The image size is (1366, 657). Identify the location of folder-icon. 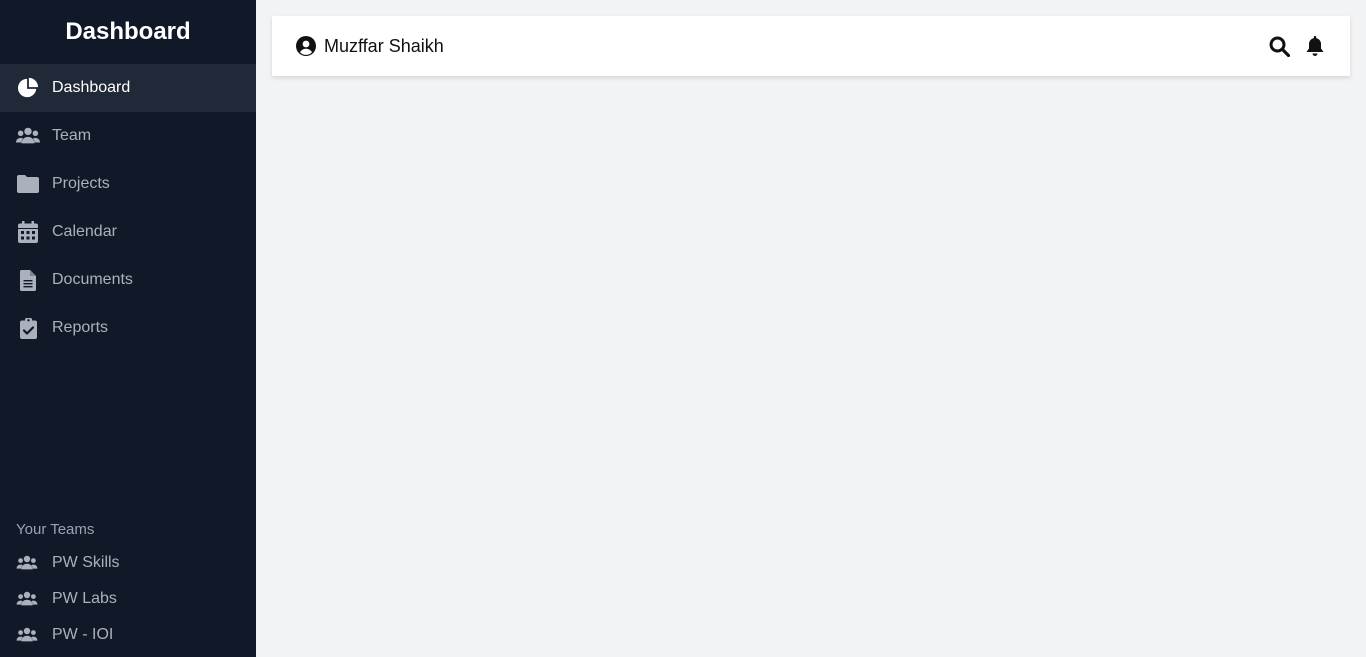
(28, 184).